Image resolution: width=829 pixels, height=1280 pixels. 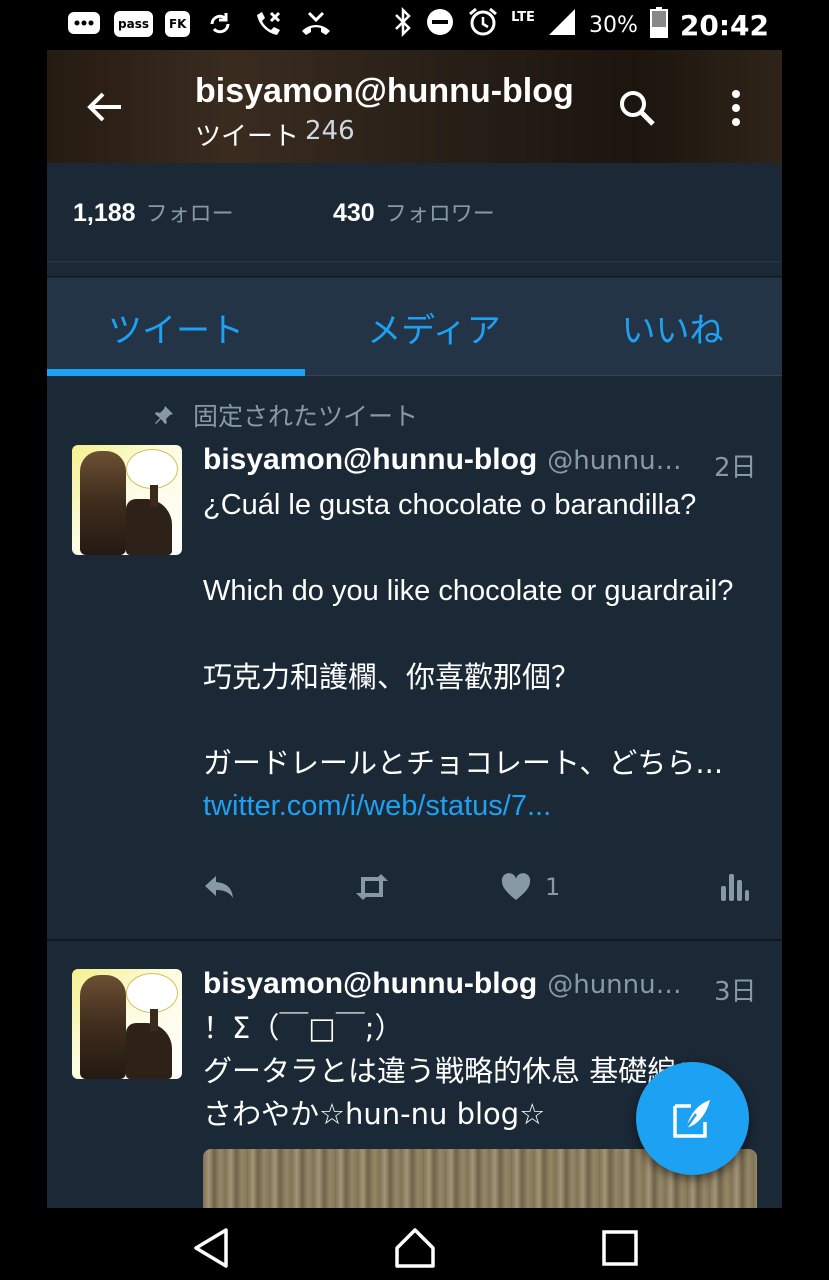 I want to click on pinned-tweet-label: 固定されたツイート, so click(x=285, y=415).